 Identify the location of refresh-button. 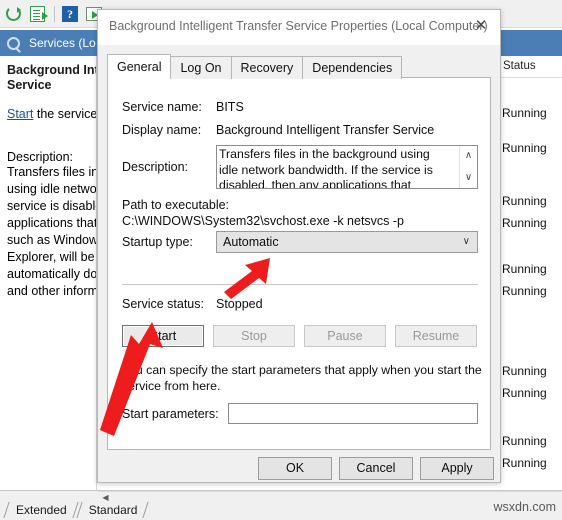
(13, 14).